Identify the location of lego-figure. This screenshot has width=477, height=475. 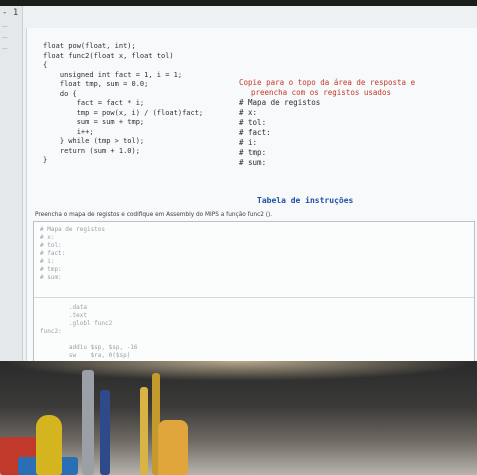
(173, 447).